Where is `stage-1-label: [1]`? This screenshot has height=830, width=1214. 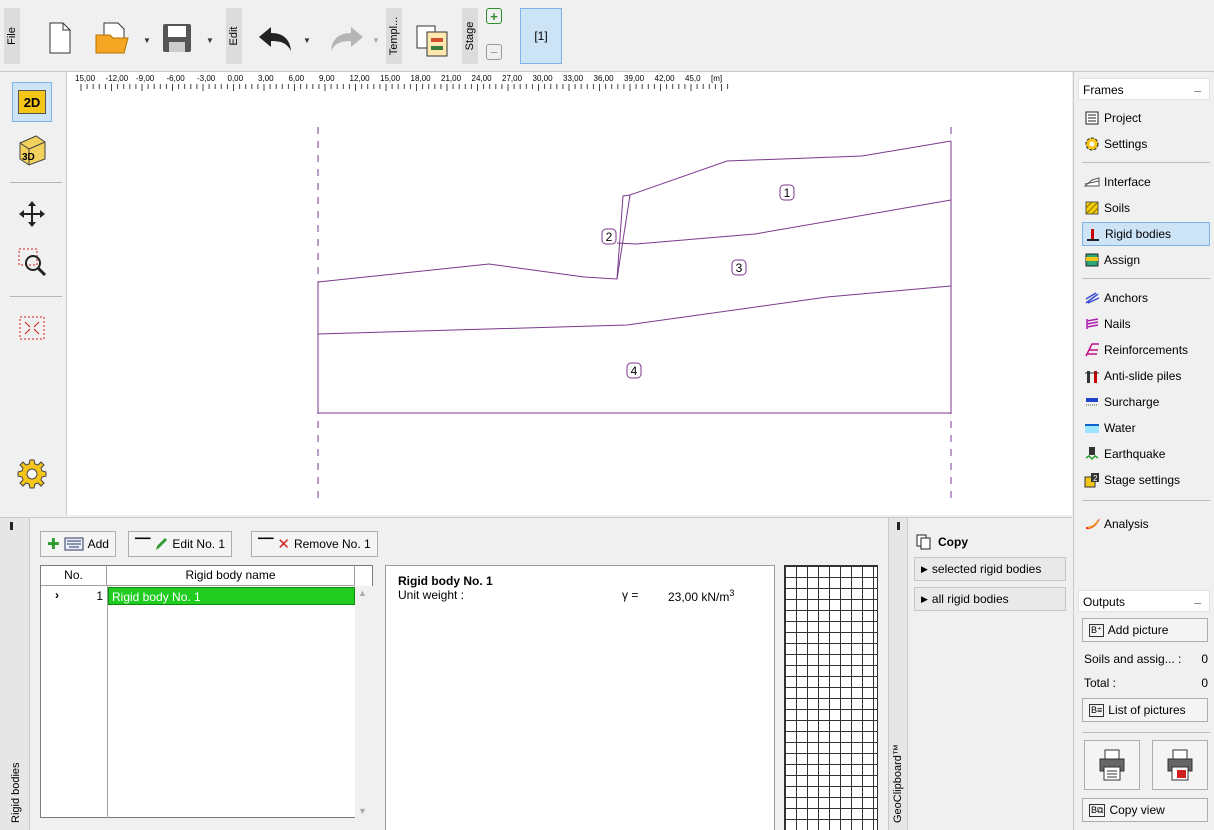
stage-1-label: [1] is located at coordinates (541, 36).